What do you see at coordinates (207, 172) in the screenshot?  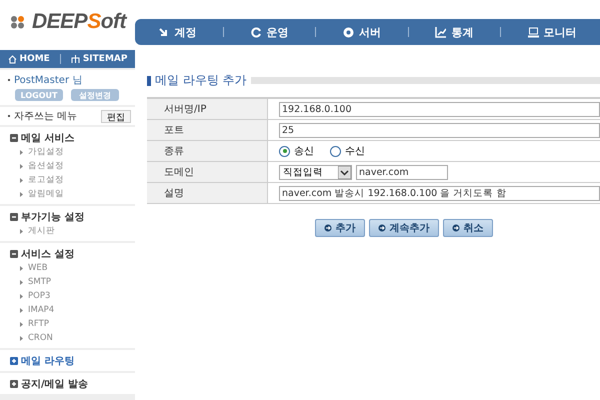 I see `field-label: 도메인` at bounding box center [207, 172].